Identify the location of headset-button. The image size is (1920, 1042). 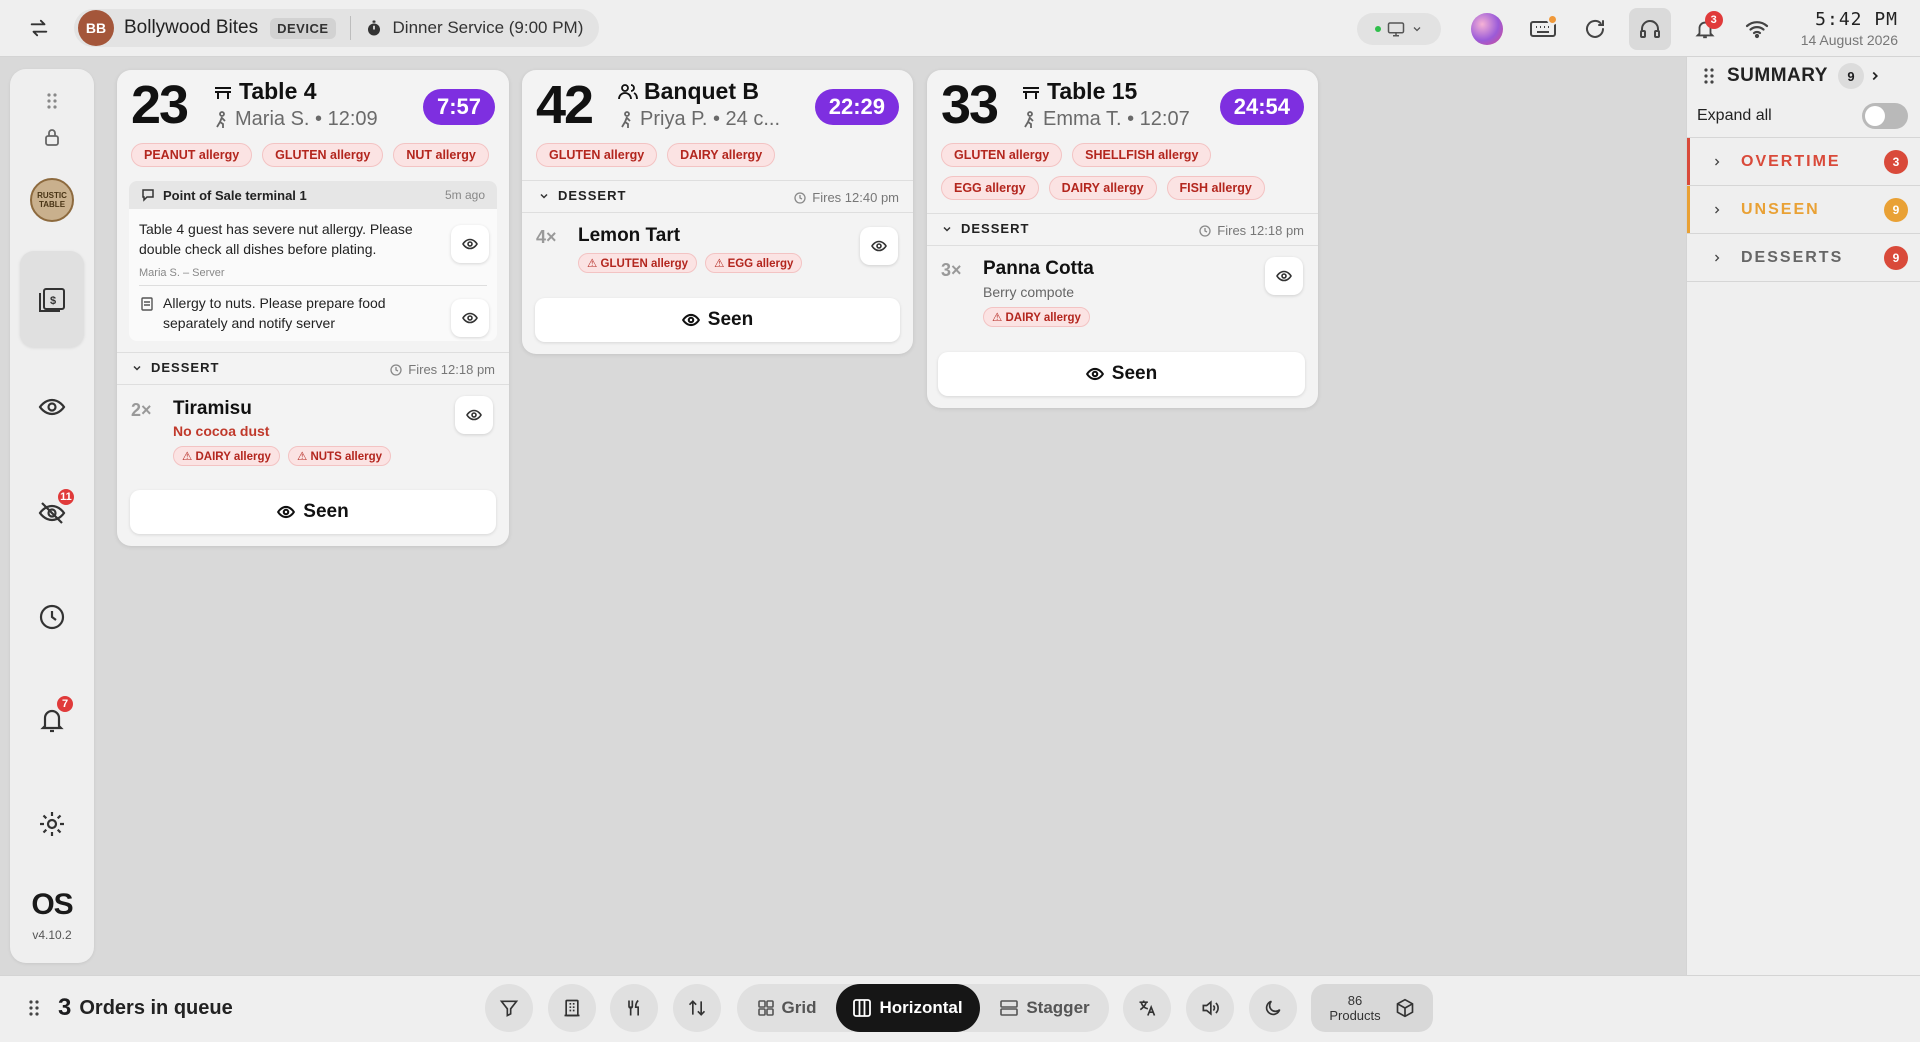
(1649, 28).